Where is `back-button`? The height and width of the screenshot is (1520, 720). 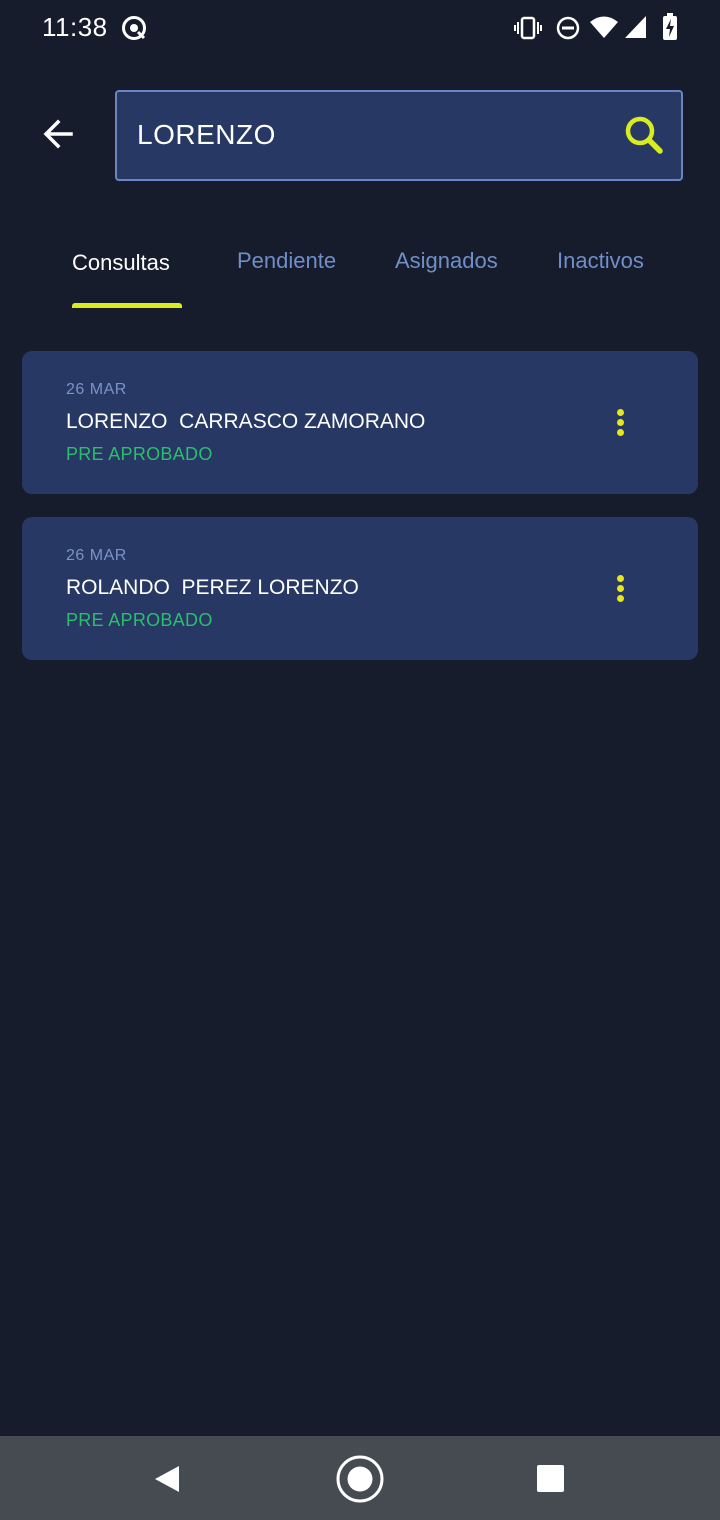 back-button is located at coordinates (58, 136).